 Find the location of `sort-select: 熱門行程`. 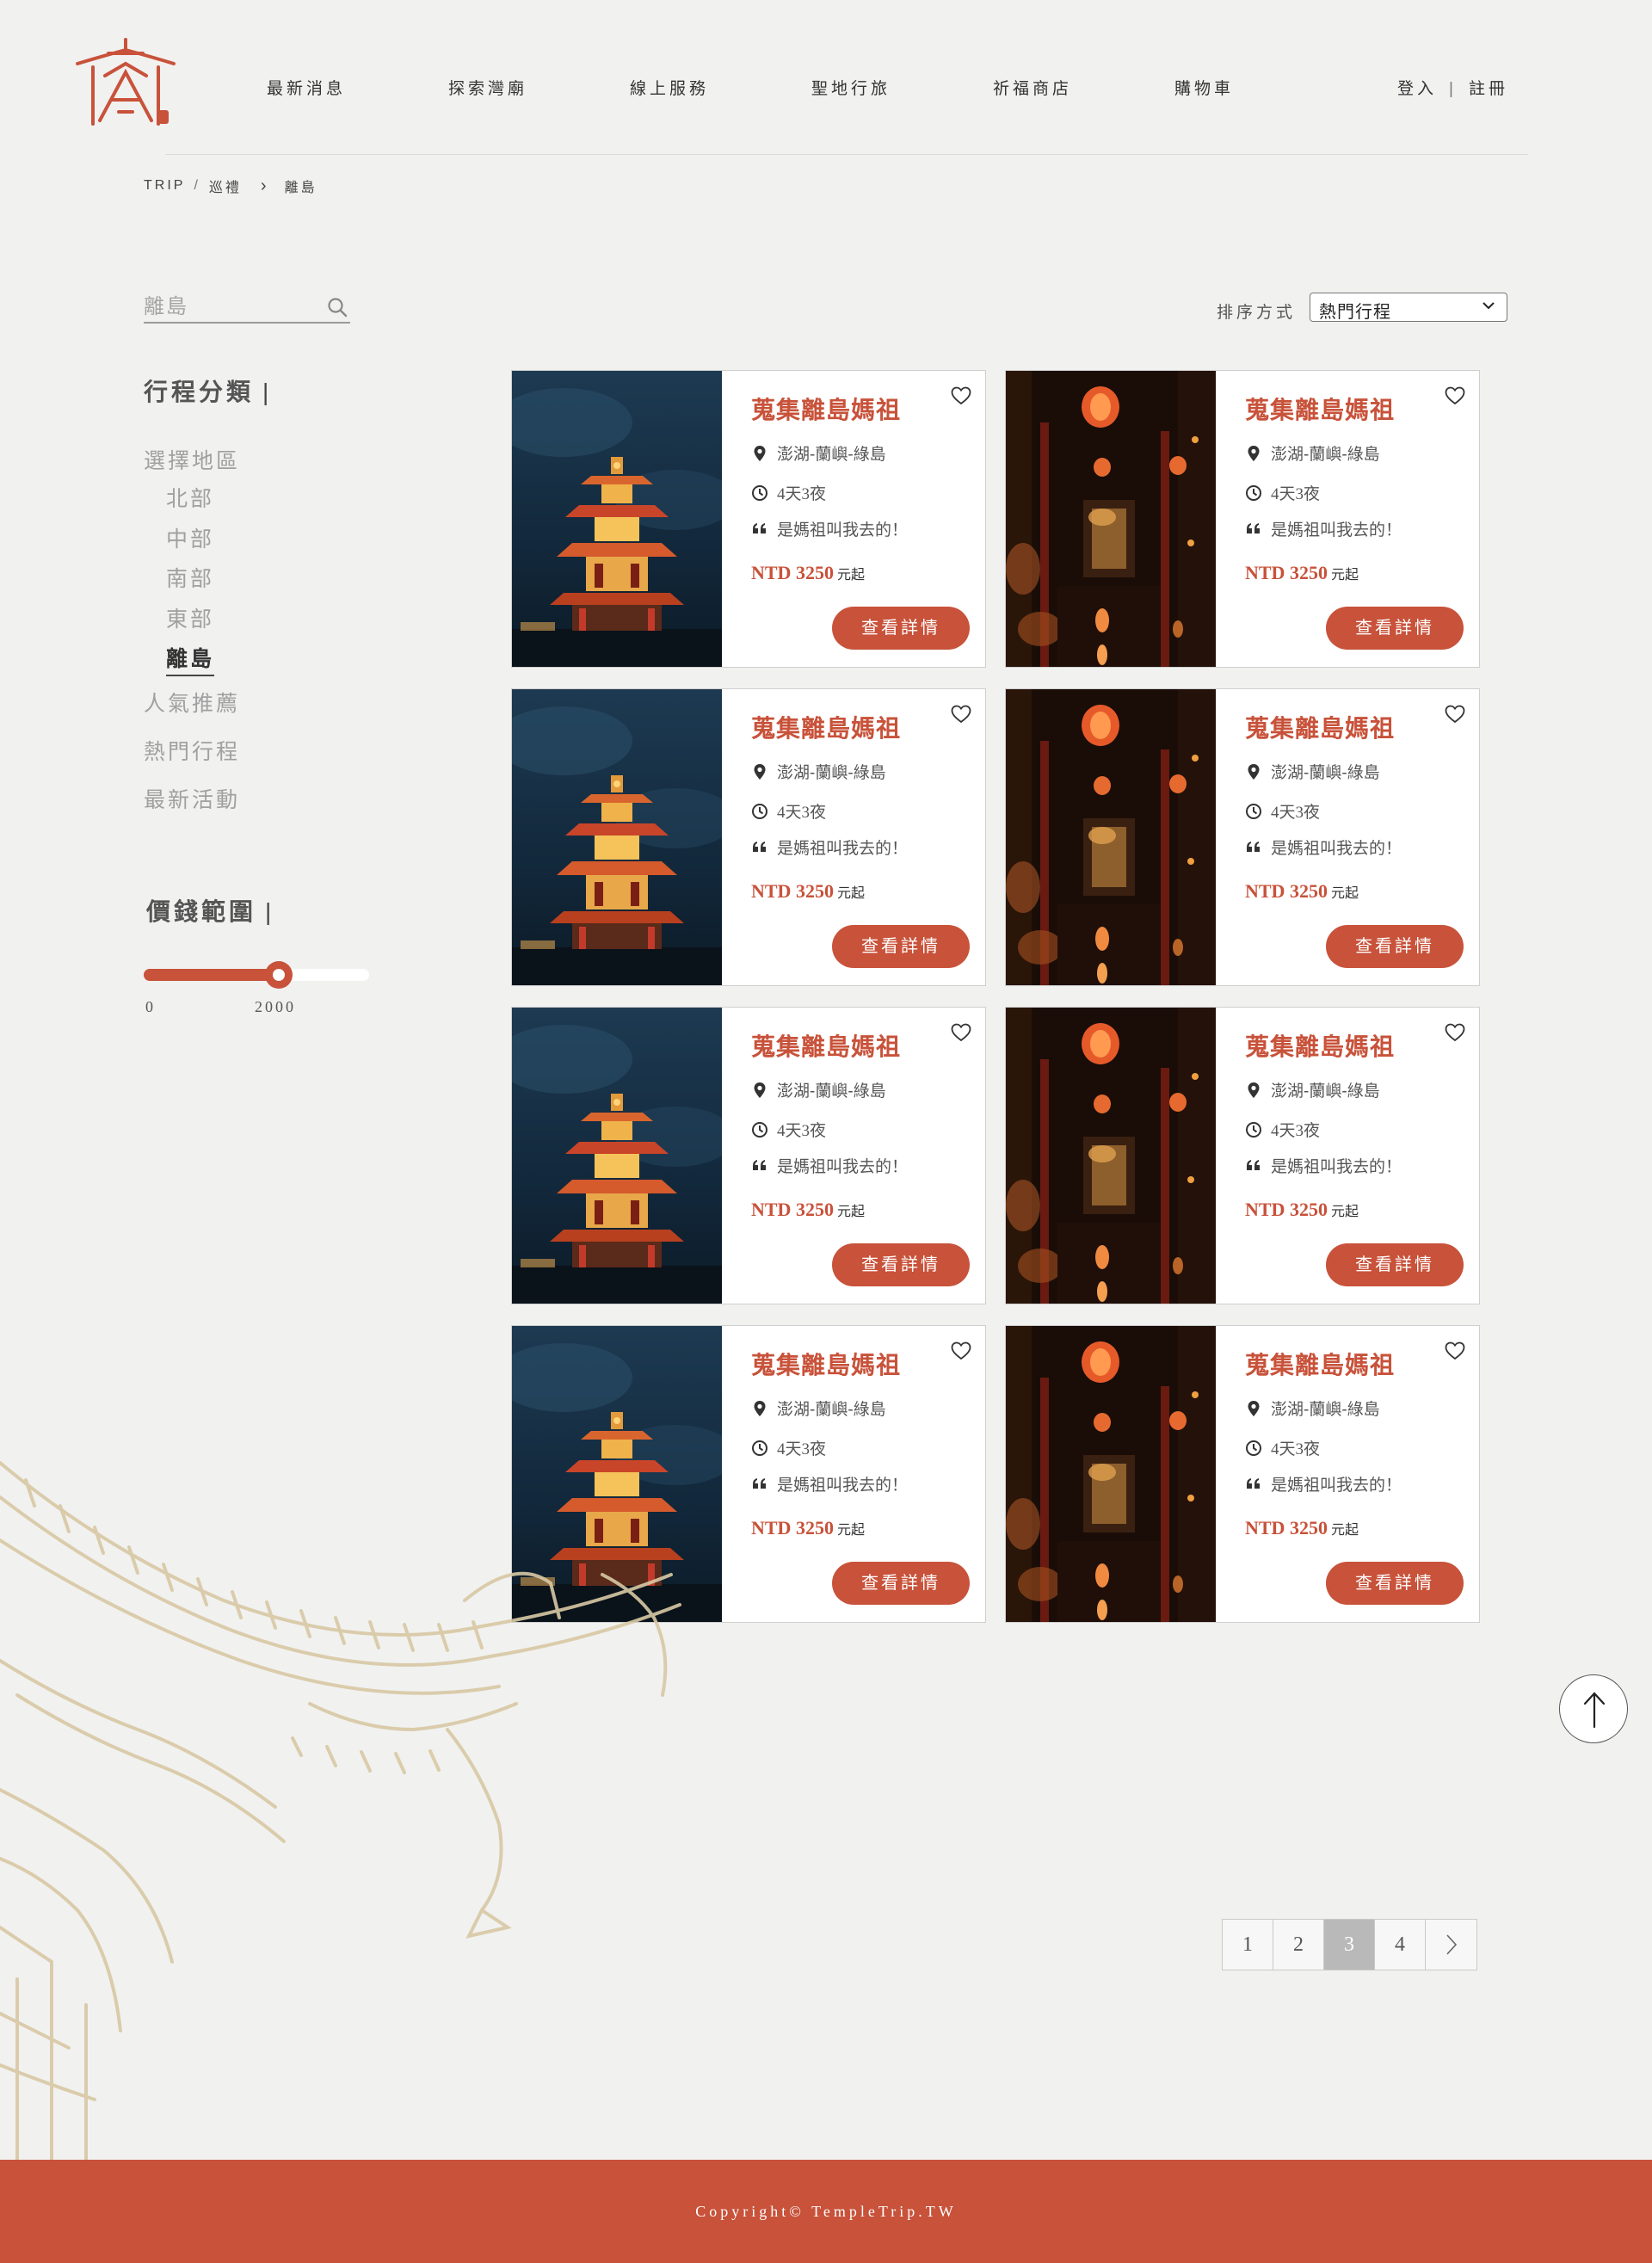

sort-select: 熱門行程 is located at coordinates (1408, 307).